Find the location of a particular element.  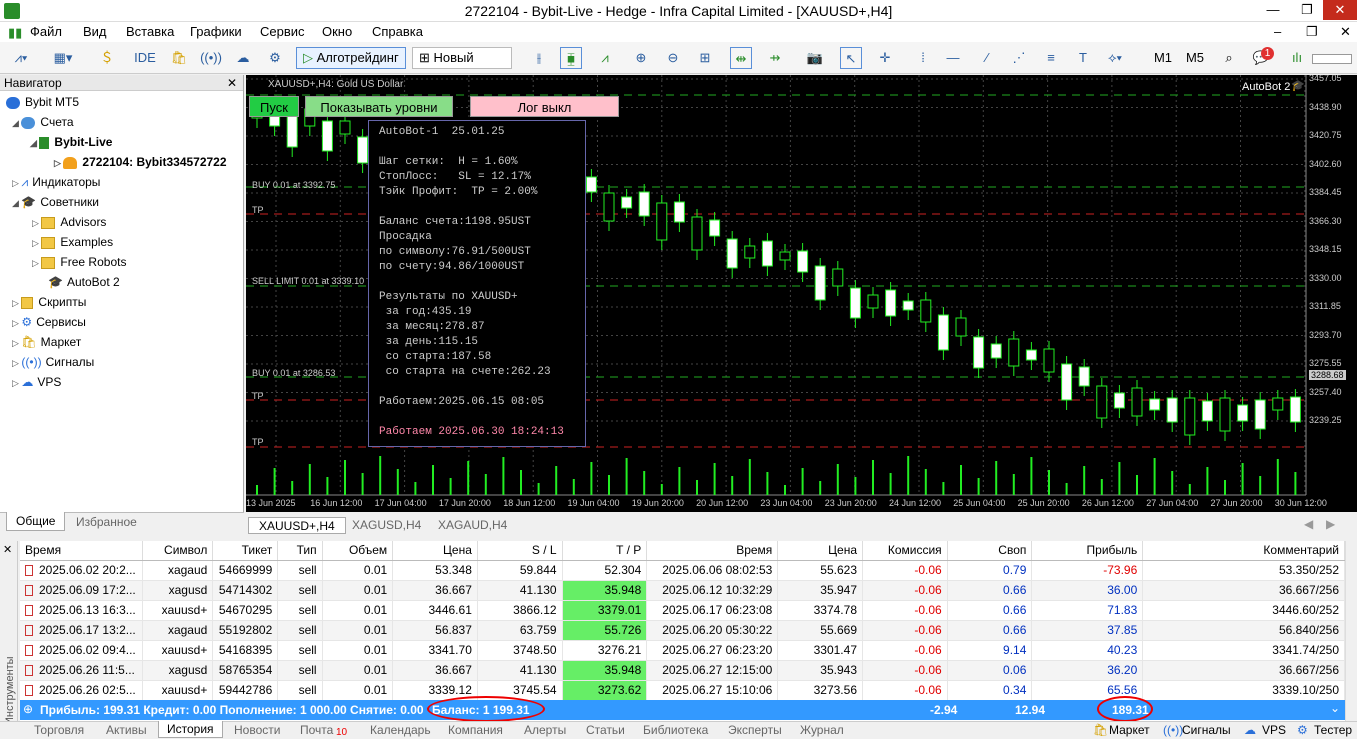

nav-bybit-live: ◢ Bybit-Live is located at coordinates (71, 142).